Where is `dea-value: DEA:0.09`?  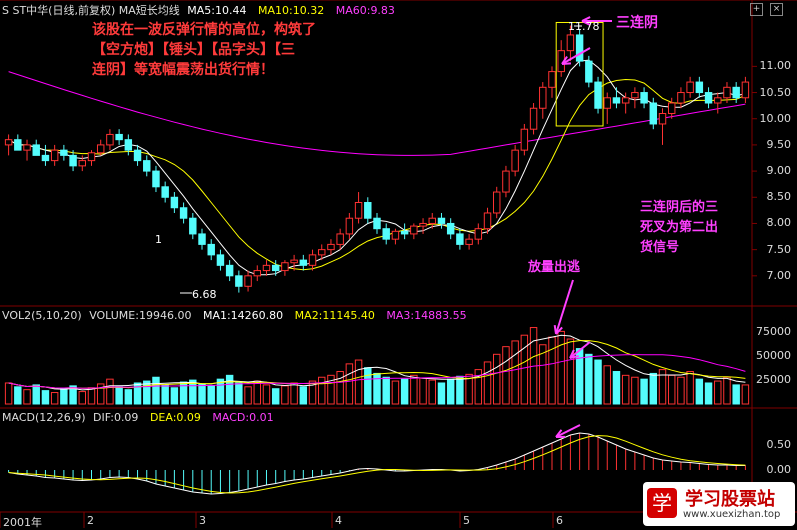
dea-value: DEA:0.09 is located at coordinates (175, 417).